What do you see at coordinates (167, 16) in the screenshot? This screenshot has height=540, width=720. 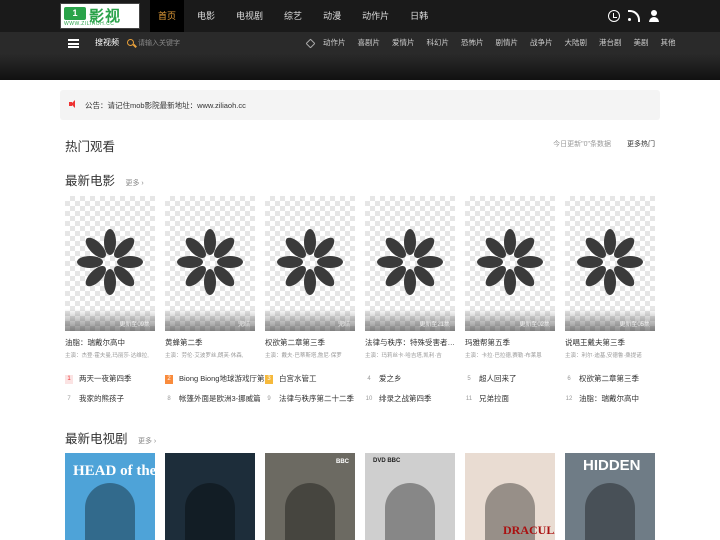 I see `nav-home: 首页` at bounding box center [167, 16].